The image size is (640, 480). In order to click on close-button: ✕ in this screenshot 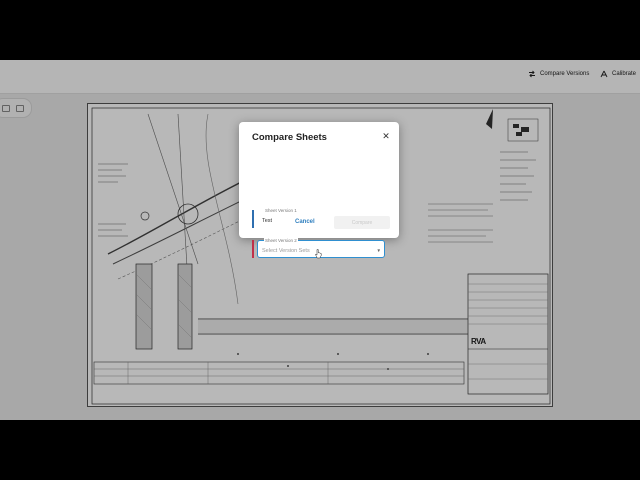, I will do `click(386, 136)`.